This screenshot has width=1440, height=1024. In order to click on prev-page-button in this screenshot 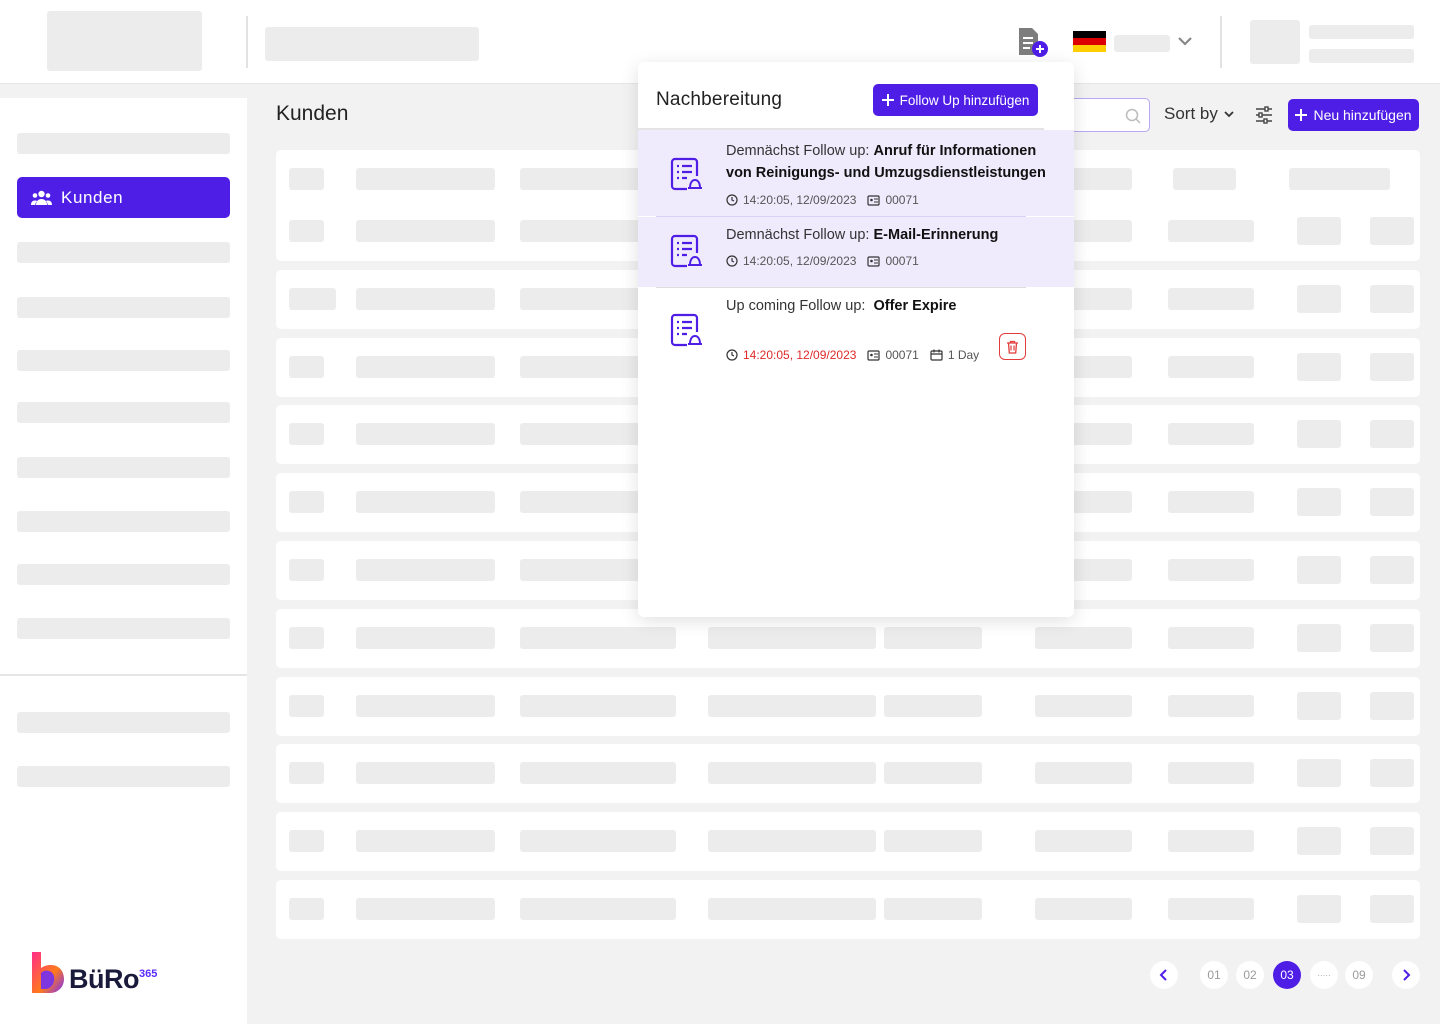, I will do `click(1164, 975)`.